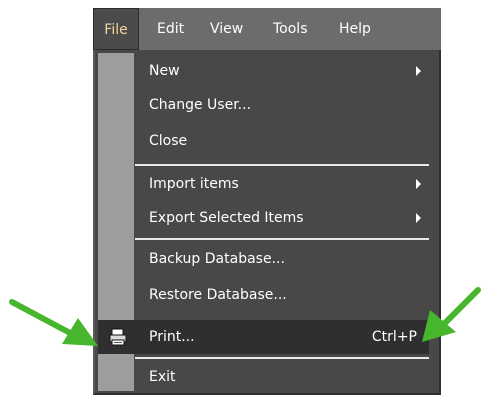 This screenshot has width=485, height=400. Describe the element at coordinates (164, 71) in the screenshot. I see `menu-item-label: New` at that location.